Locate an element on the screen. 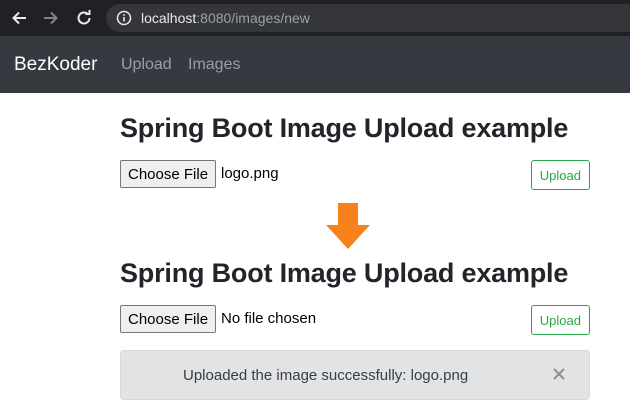  browser-chrome: localhost:8080/images/new is located at coordinates (315, 18).